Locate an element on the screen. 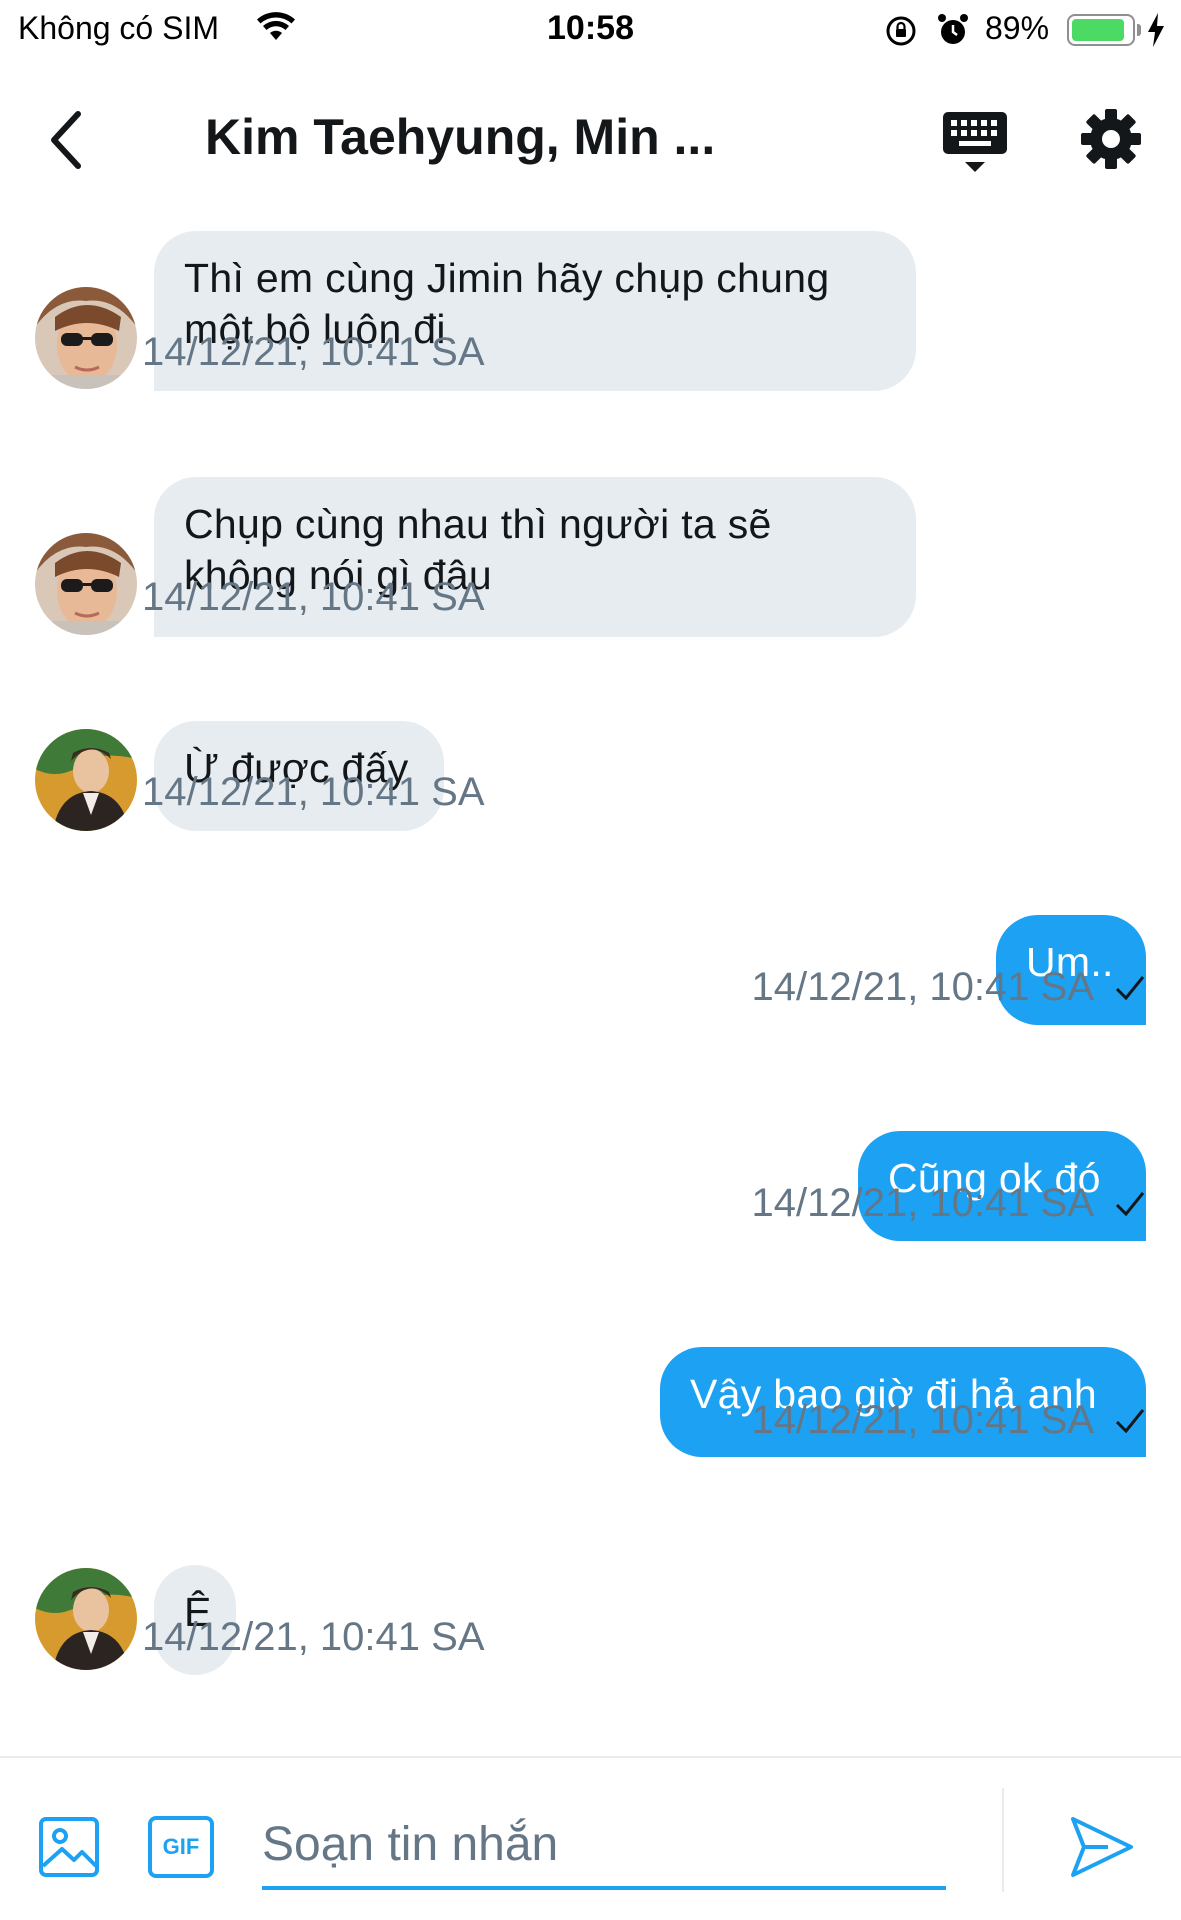 The height and width of the screenshot is (1920, 1181). send-icon is located at coordinates (1102, 1847).